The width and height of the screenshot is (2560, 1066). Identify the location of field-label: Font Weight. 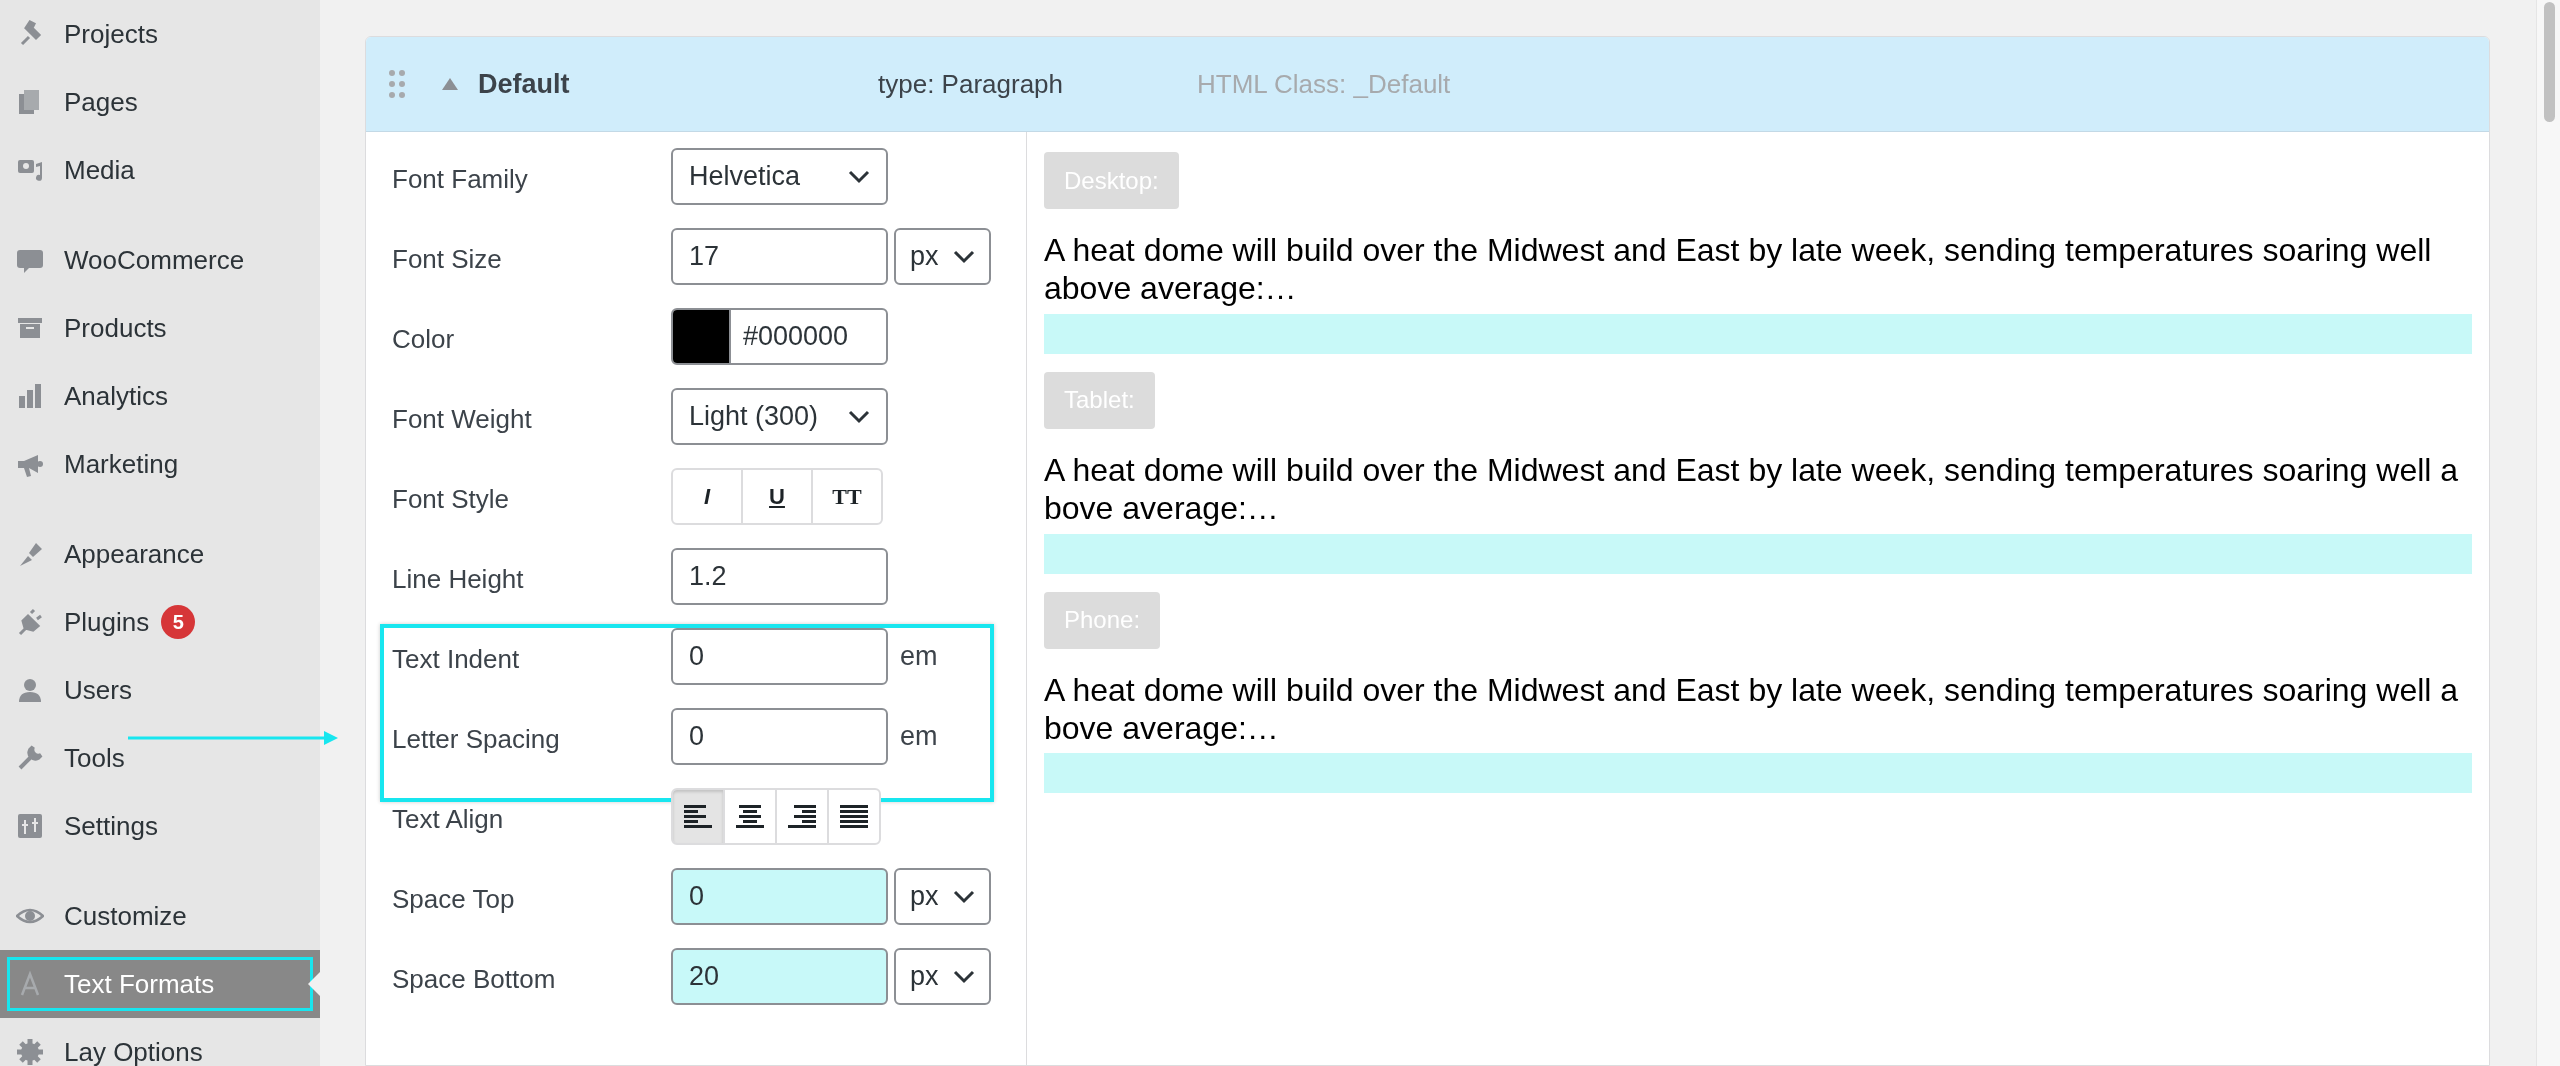
(462, 419).